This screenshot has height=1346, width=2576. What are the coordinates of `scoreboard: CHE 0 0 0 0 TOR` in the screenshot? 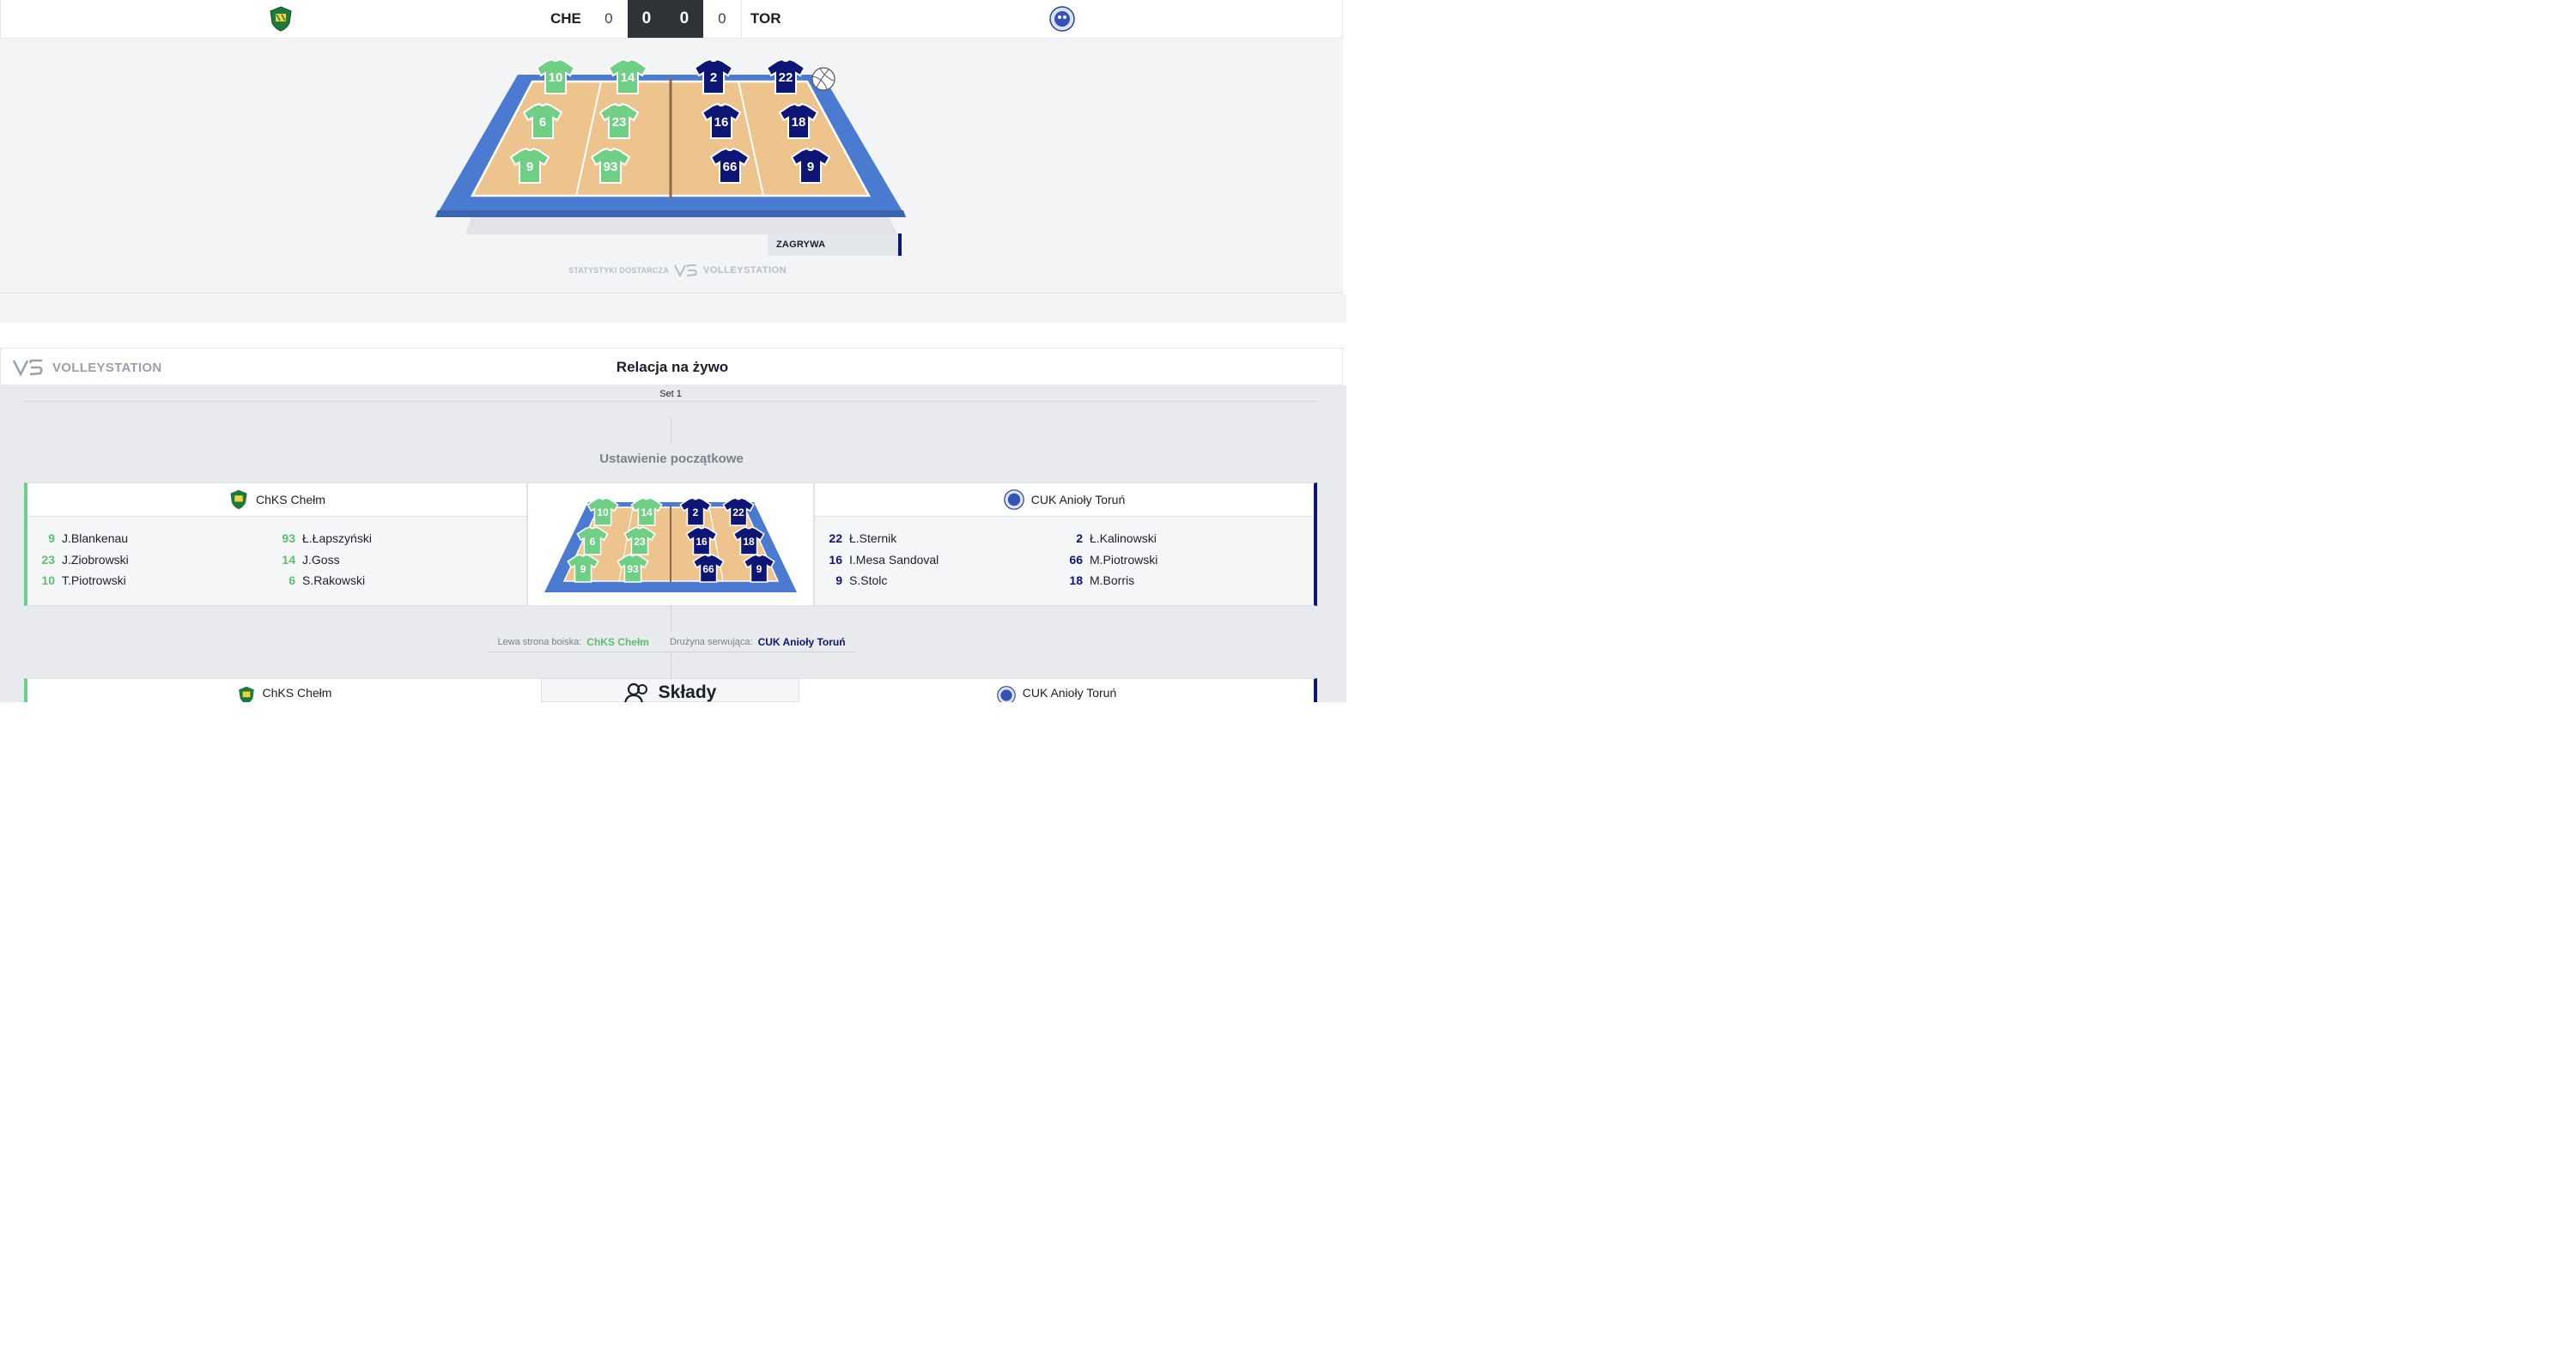 It's located at (671, 19).